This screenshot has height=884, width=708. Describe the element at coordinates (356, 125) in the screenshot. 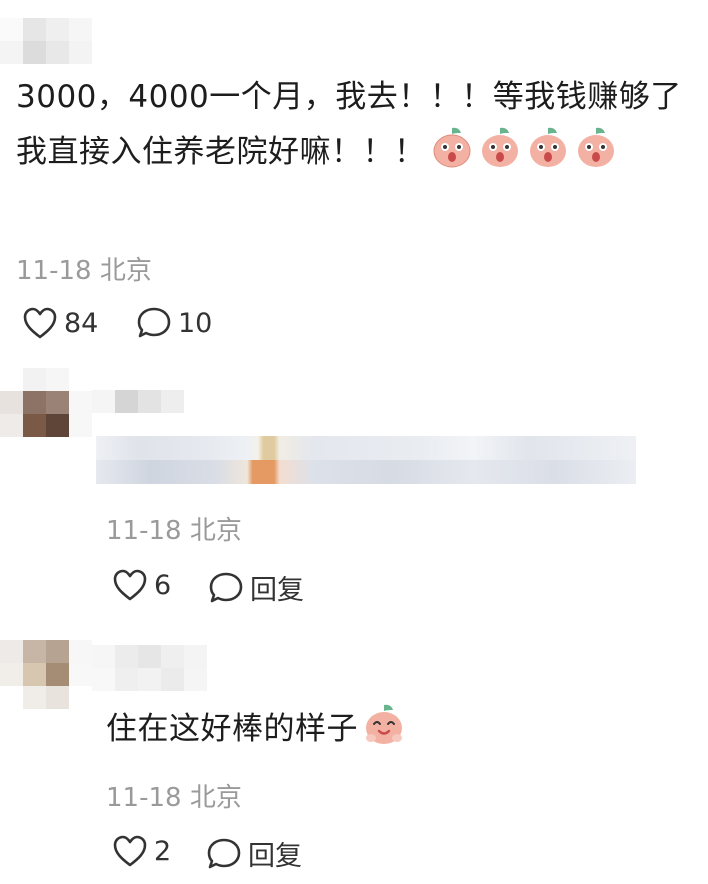

I see `comment-text: 3000，4000一个月，我去！！！等我钱赚够了我直接入住养老院好嘛！！！` at that location.